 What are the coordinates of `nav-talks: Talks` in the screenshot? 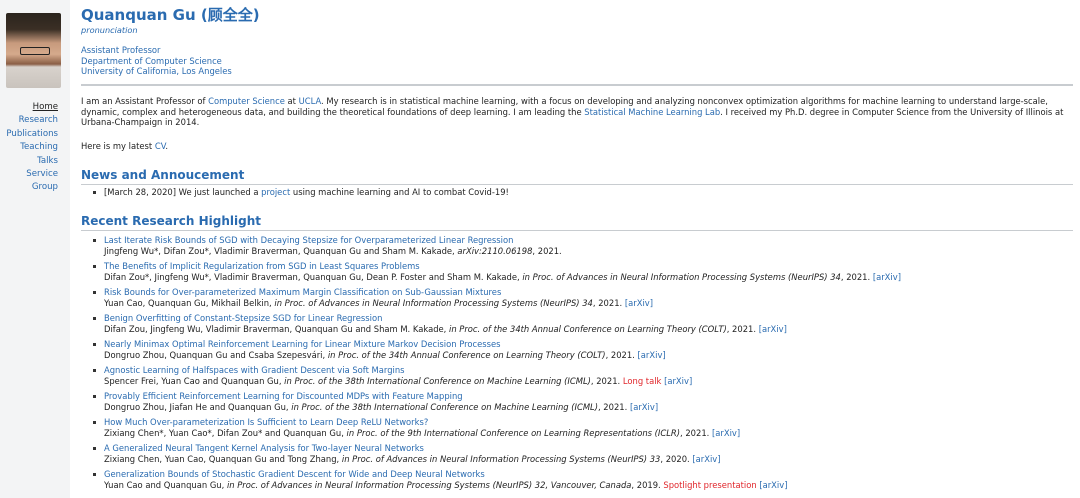 It's located at (32, 161).